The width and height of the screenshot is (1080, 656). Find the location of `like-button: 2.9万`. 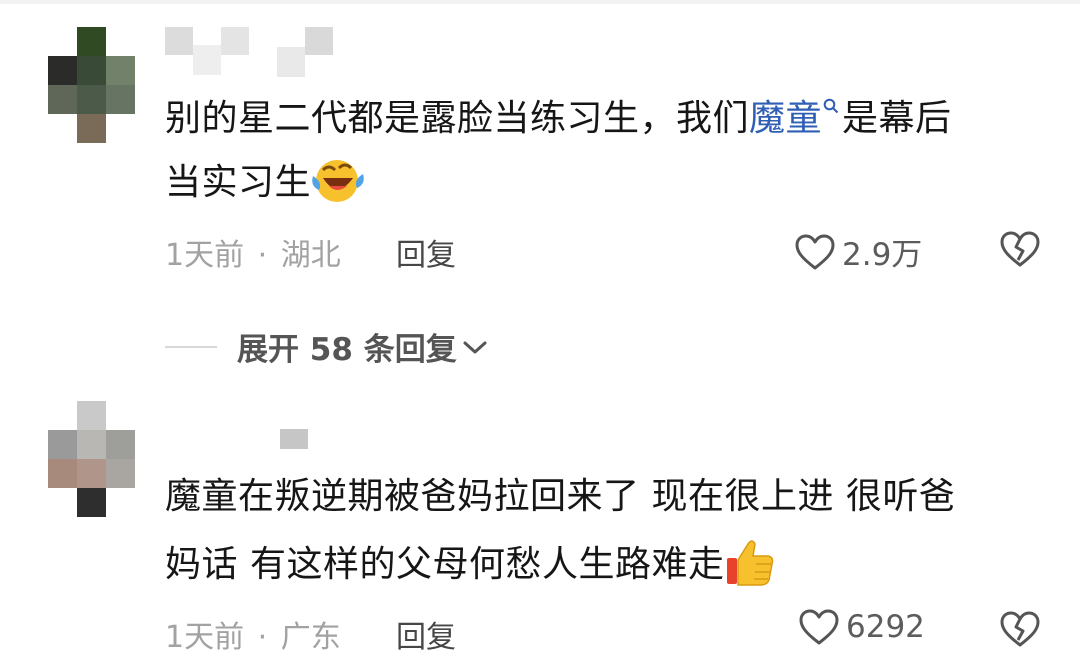

like-button: 2.9万 is located at coordinates (858, 251).